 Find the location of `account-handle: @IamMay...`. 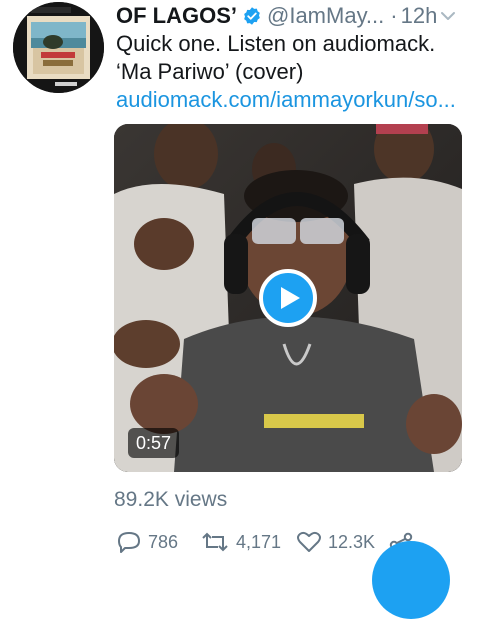

account-handle: @IamMay... is located at coordinates (325, 16).